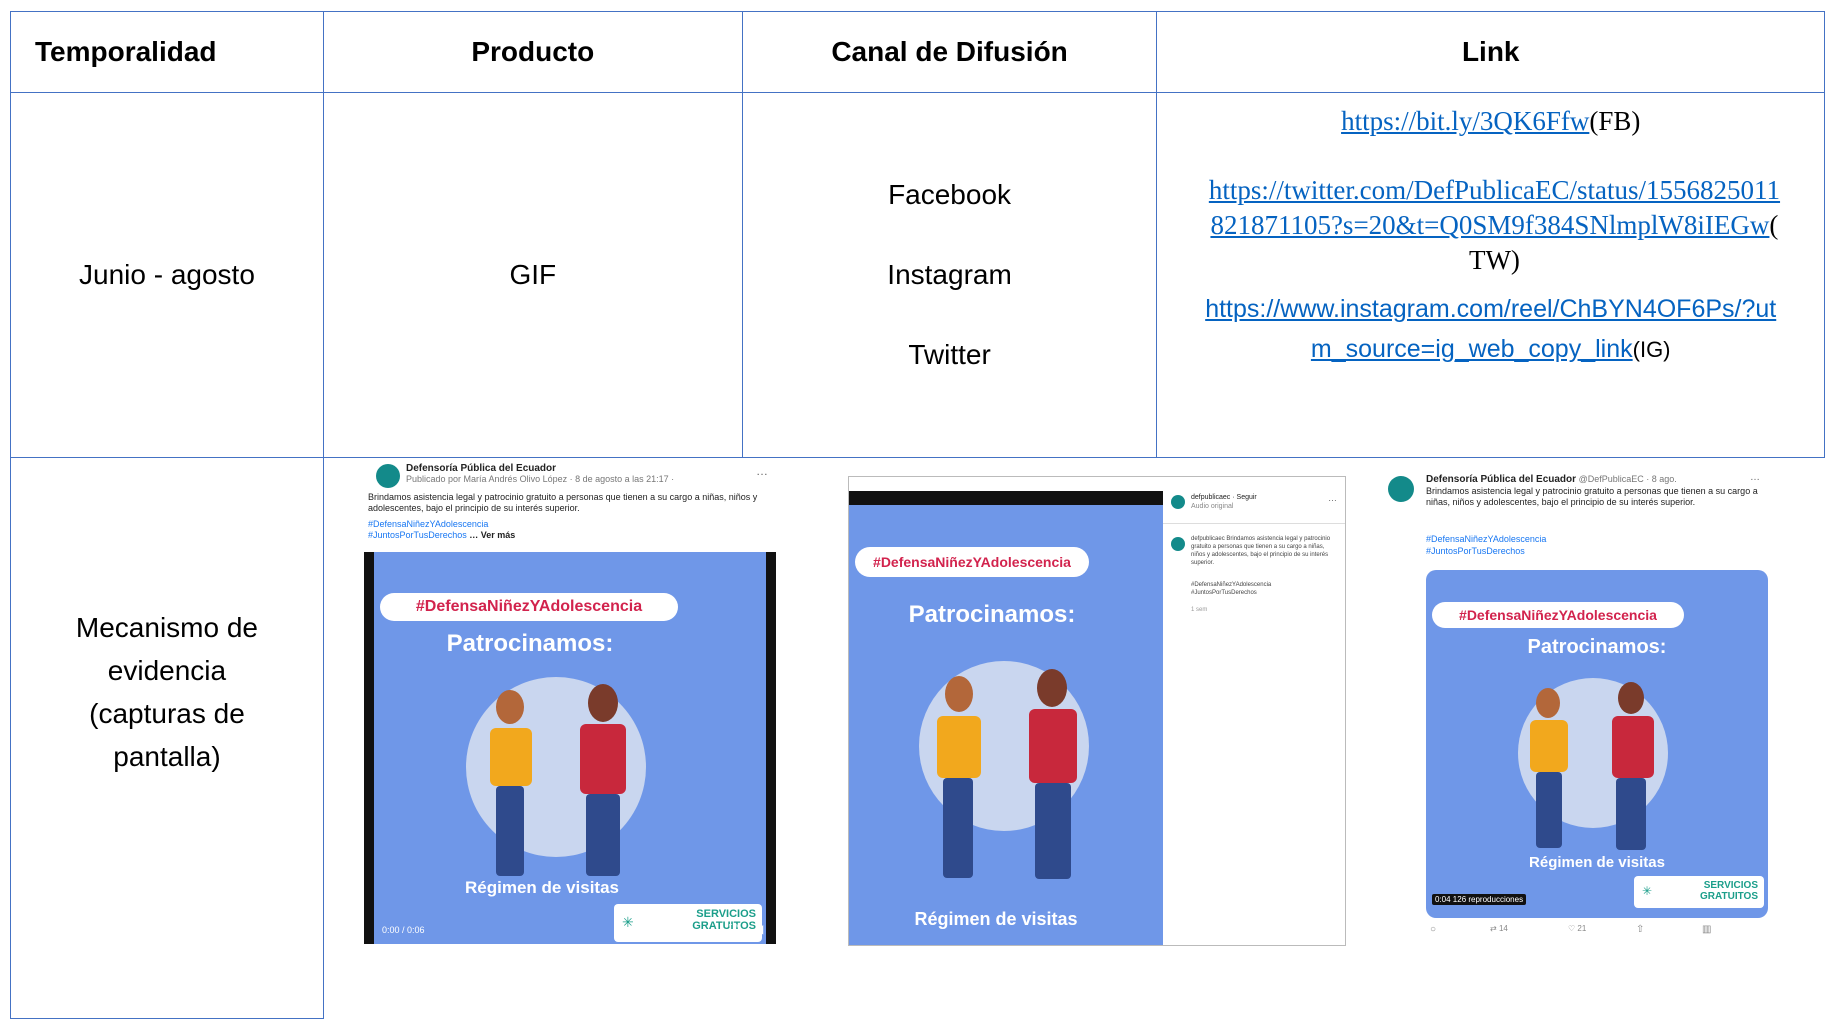 The height and width of the screenshot is (1019, 1825). What do you see at coordinates (1493, 928) in the screenshot?
I see `tw-retweet-icon: ⇄` at bounding box center [1493, 928].